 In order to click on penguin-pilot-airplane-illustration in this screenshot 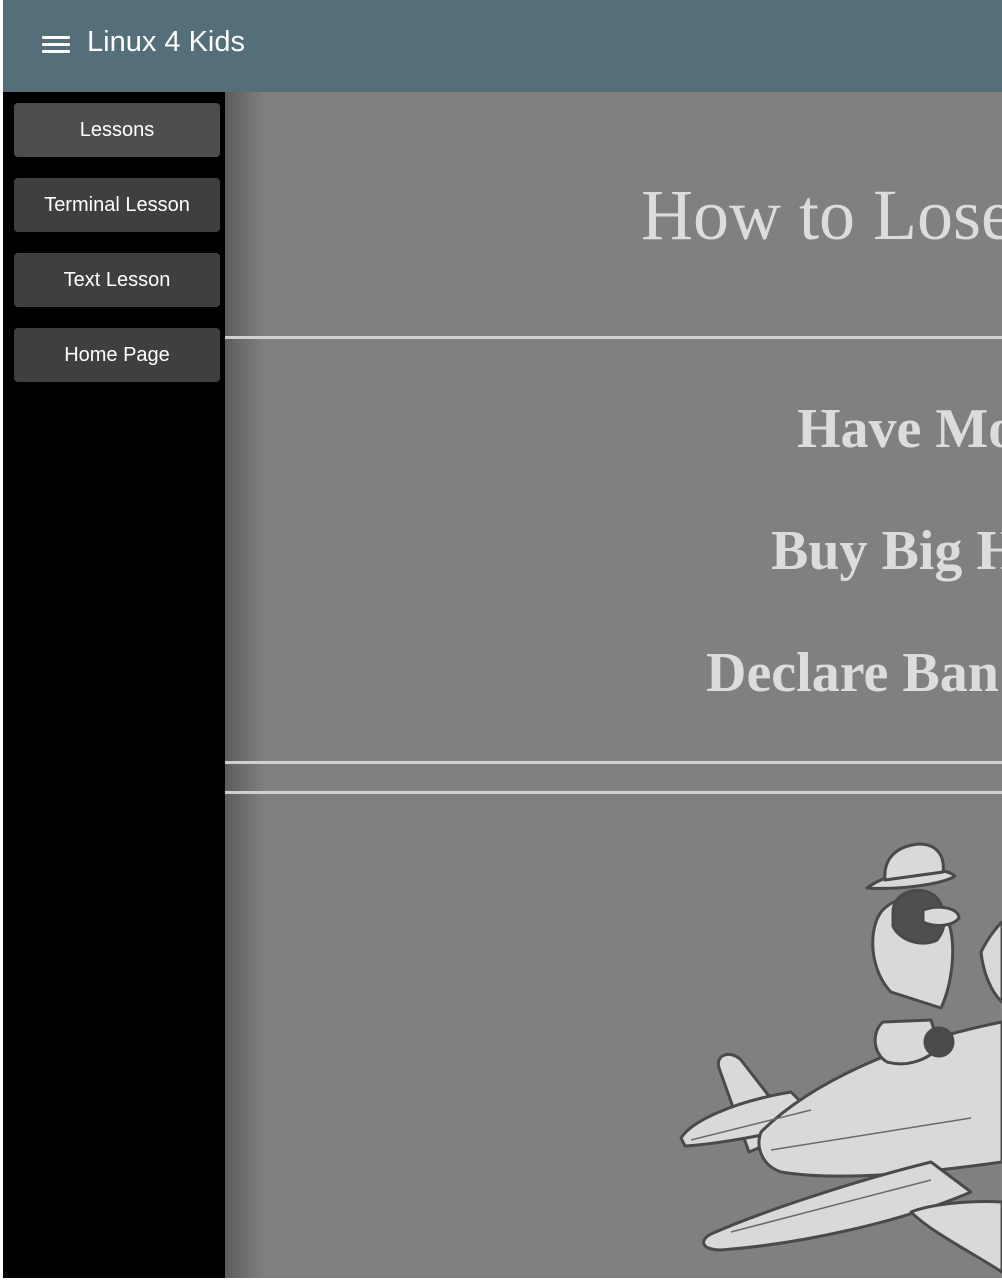, I will do `click(840, 1058)`.